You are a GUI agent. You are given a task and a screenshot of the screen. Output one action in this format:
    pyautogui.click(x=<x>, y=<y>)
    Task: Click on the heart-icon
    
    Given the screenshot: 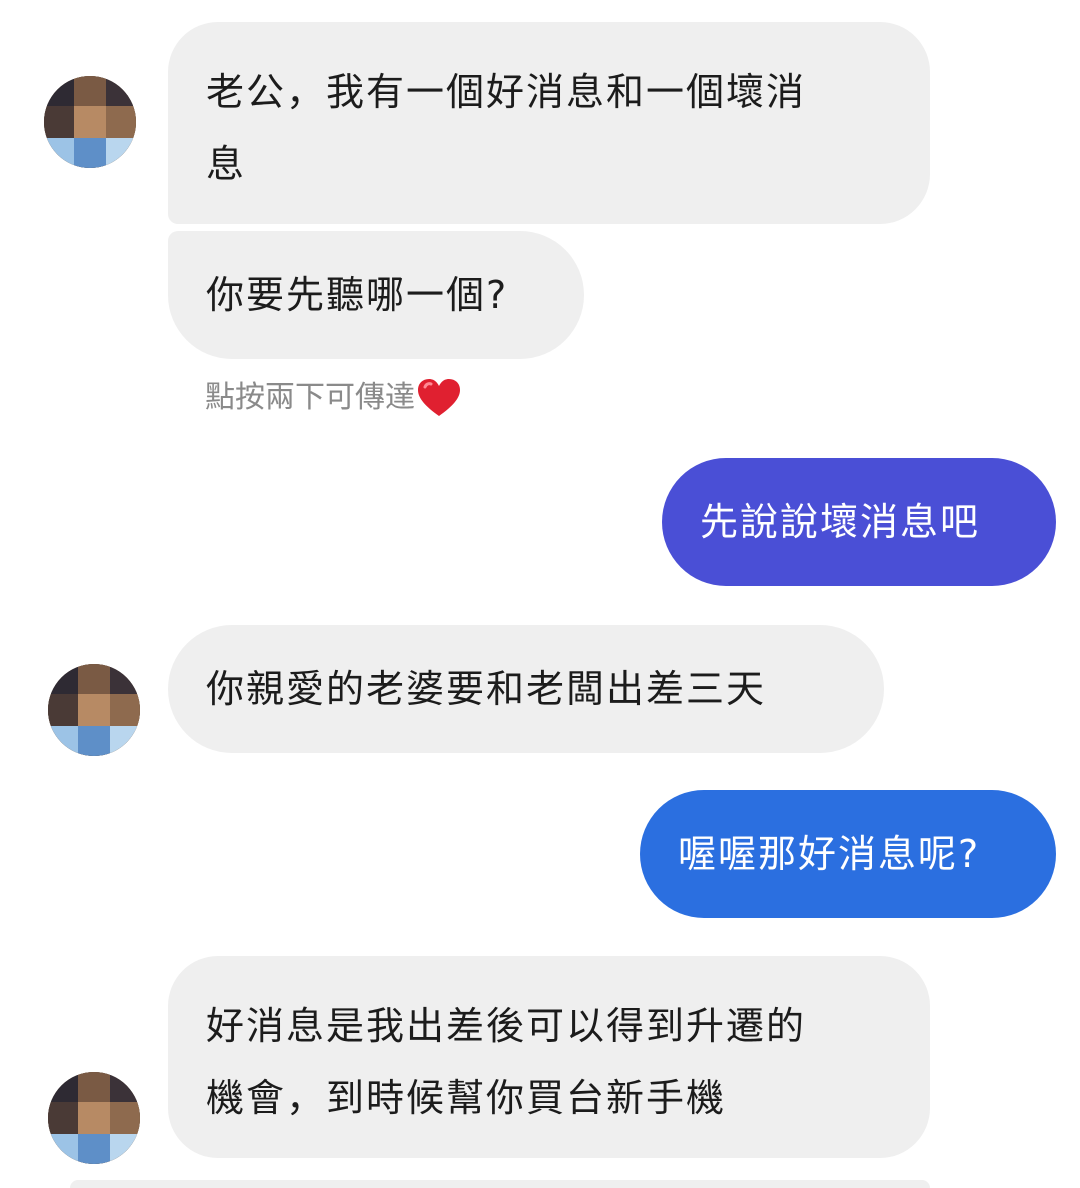 What is the action you would take?
    pyautogui.click(x=439, y=397)
    